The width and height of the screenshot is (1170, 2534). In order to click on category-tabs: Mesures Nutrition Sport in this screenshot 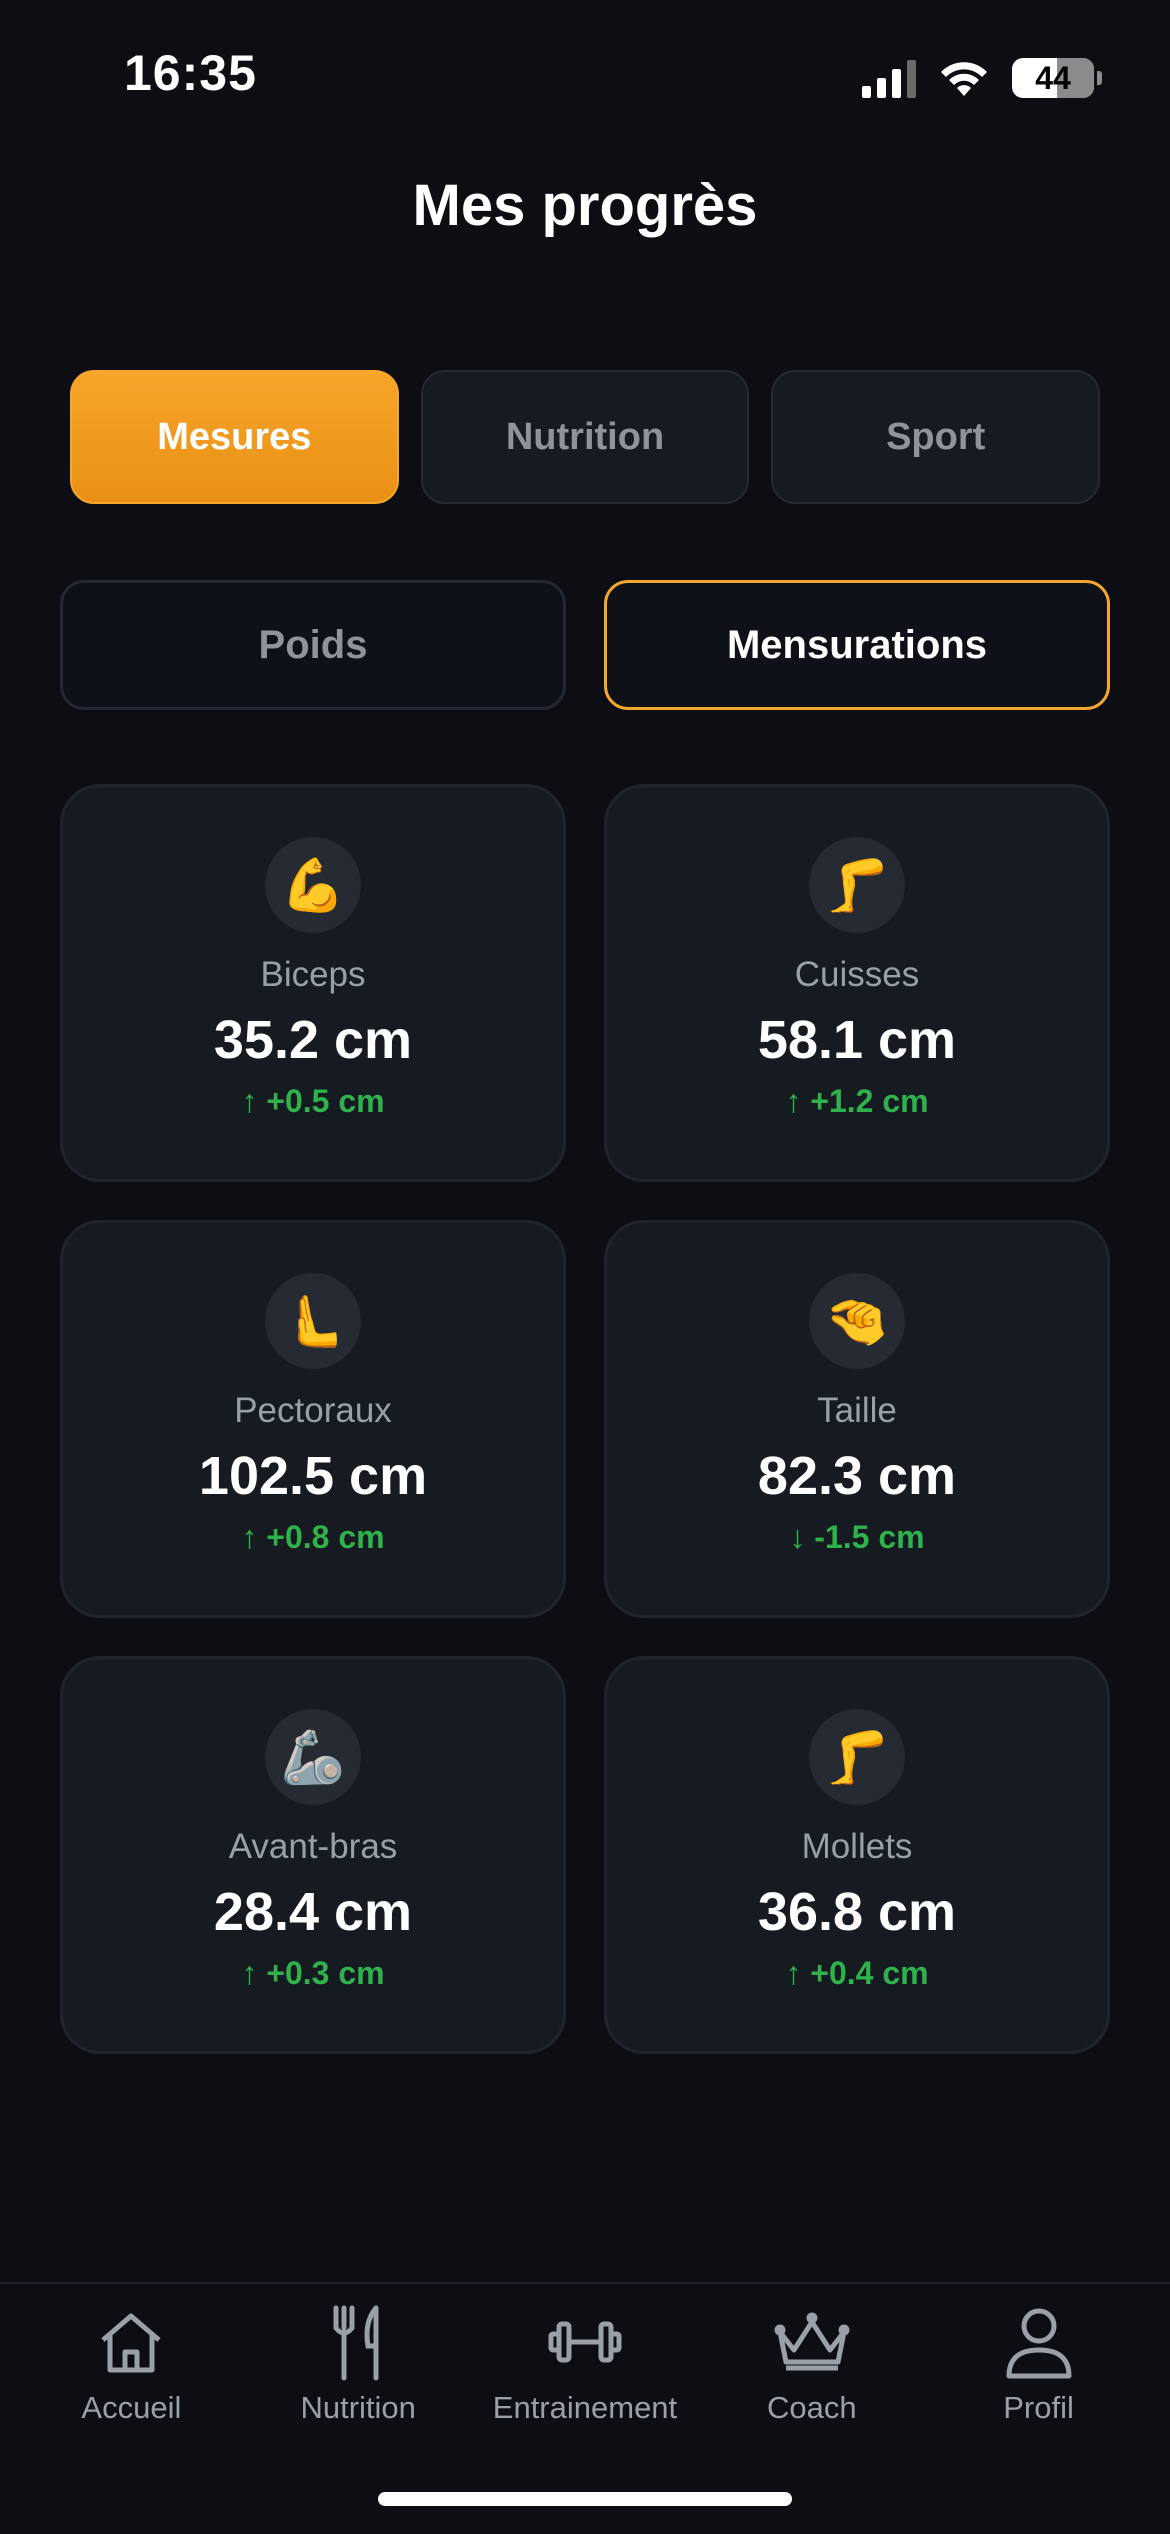, I will do `click(585, 437)`.